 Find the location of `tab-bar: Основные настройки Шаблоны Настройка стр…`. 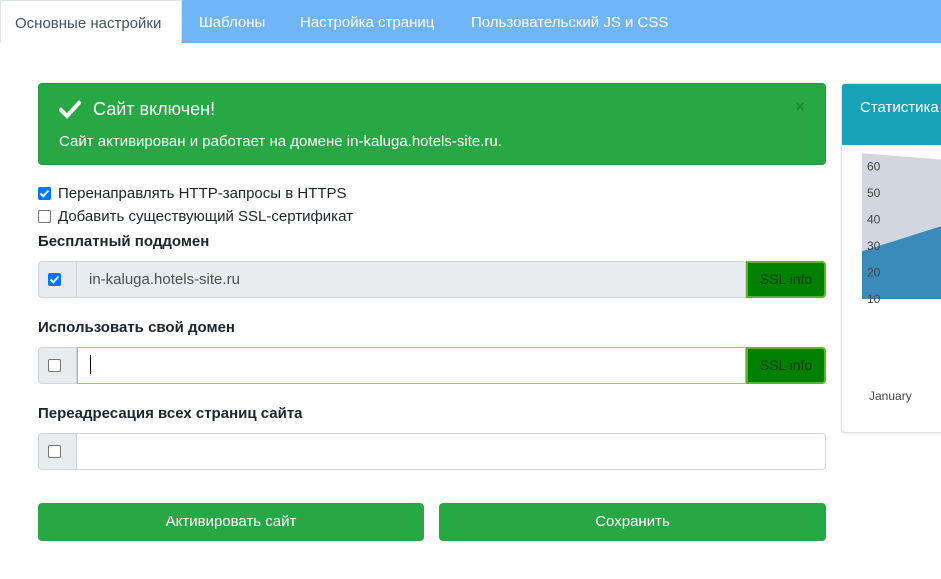

tab-bar: Основные настройки Шаблоны Настройка стр… is located at coordinates (470, 21).